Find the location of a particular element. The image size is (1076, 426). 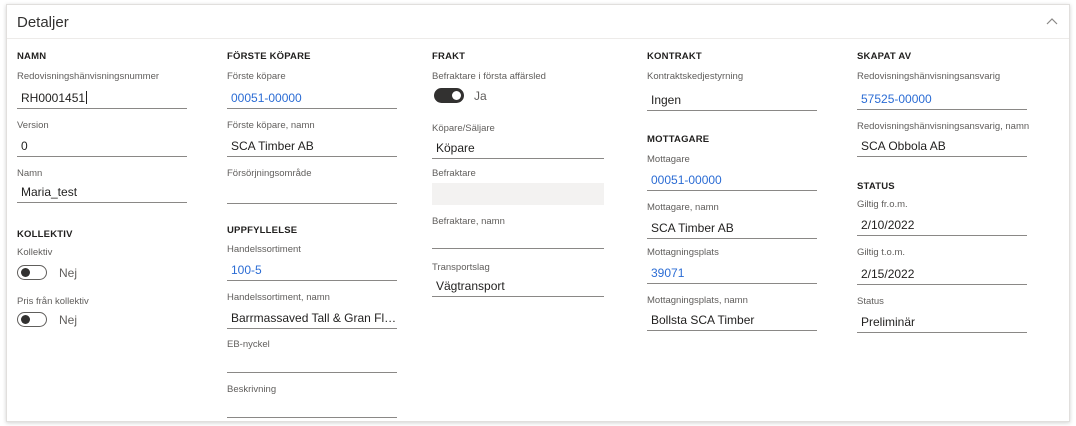

redov-nr-label: Redovisningshänvisningsnummer is located at coordinates (88, 76).